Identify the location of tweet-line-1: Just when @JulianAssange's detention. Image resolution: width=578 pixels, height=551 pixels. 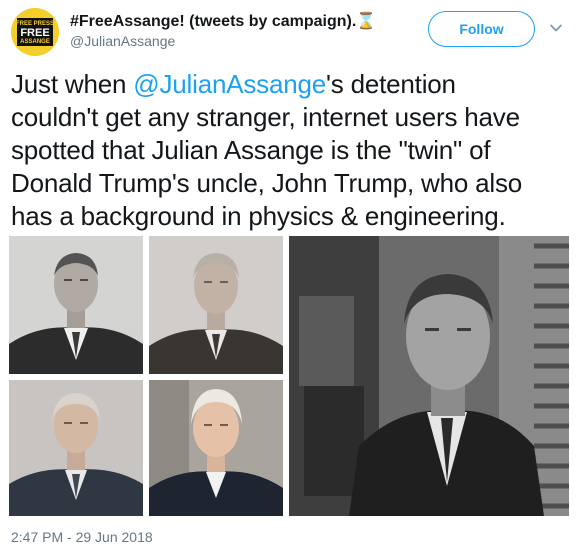
(291, 84).